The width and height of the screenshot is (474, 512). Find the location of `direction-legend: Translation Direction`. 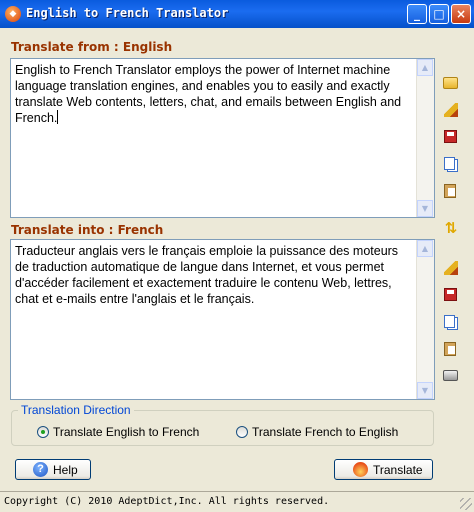

direction-legend: Translation Direction is located at coordinates (76, 410).